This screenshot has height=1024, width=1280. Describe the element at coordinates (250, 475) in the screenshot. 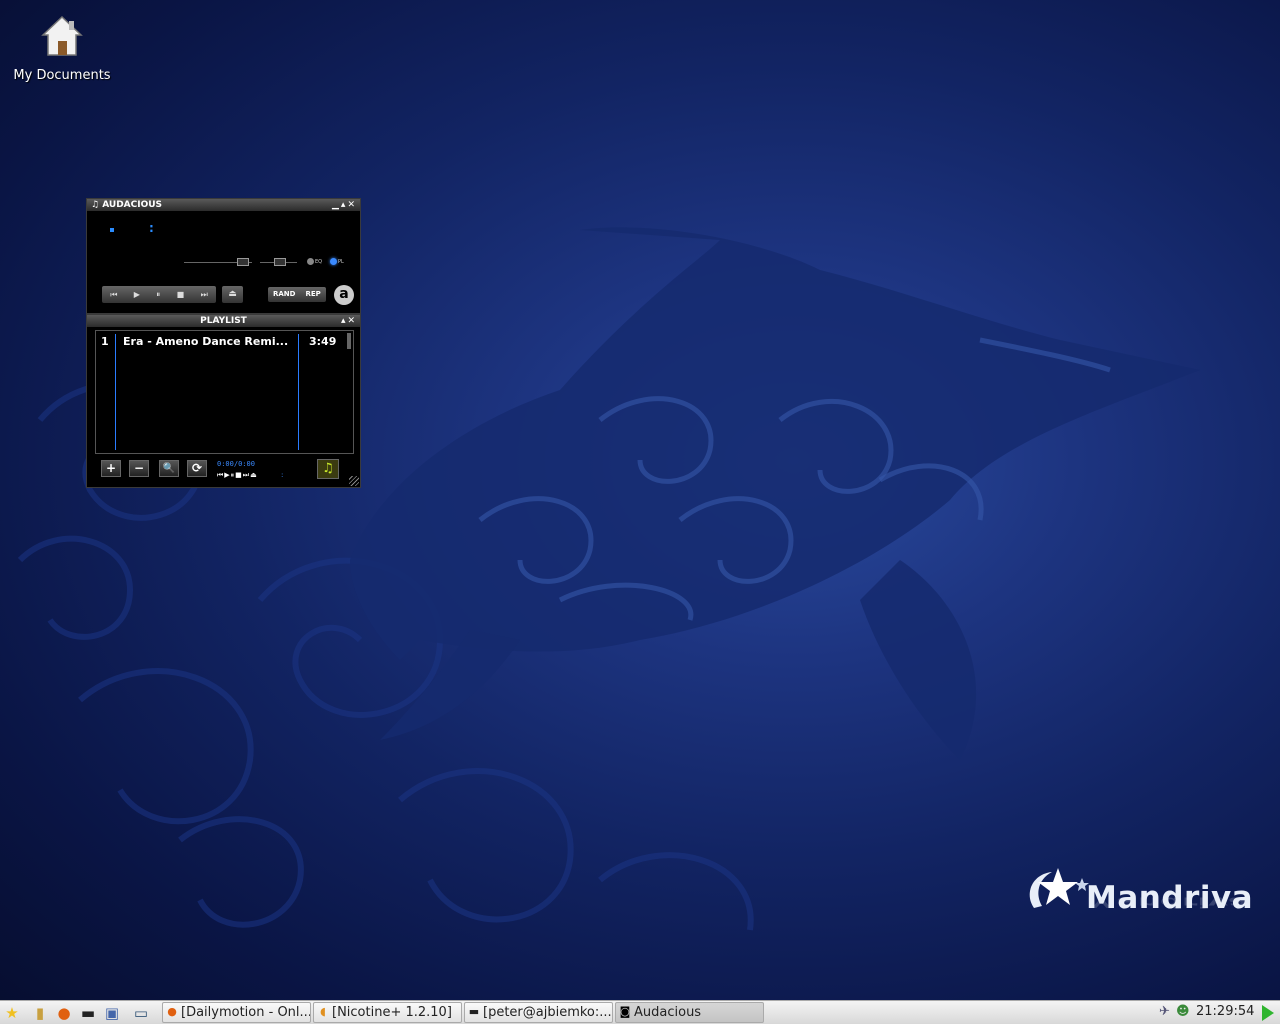

I see `playlist-mini-controls: ⏮▶⏸■⏭⏏ :` at that location.